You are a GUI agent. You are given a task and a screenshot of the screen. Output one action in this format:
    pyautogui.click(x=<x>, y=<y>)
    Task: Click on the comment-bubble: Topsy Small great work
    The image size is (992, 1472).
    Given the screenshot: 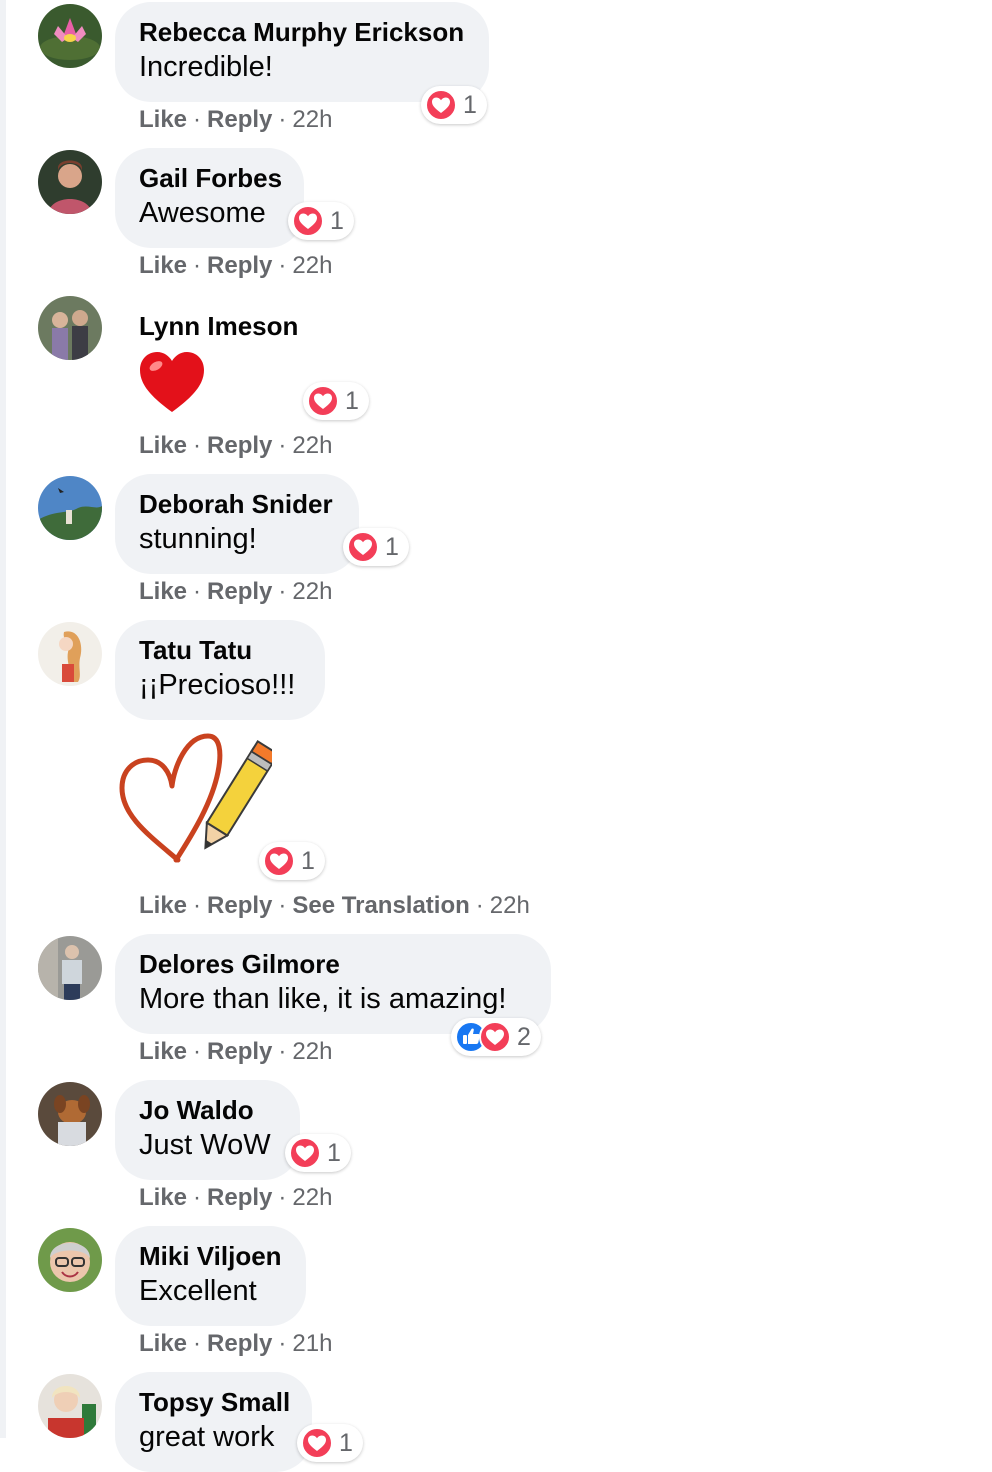 What is the action you would take?
    pyautogui.click(x=213, y=1422)
    